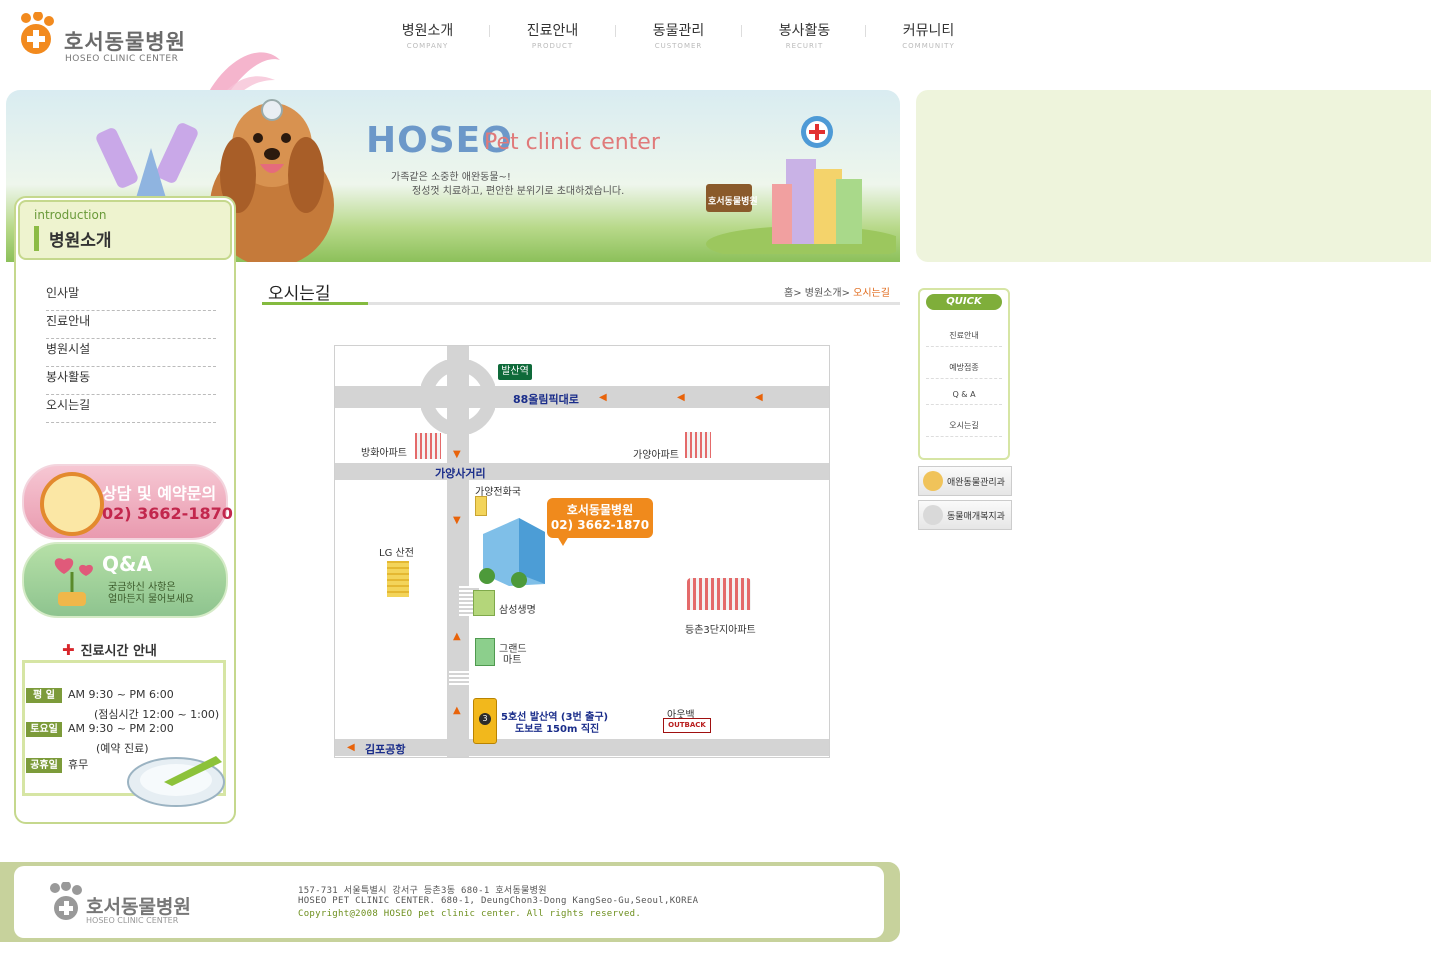 Image resolution: width=1431 pixels, height=962 pixels. What do you see at coordinates (458, 397) in the screenshot?
I see `roundabout` at bounding box center [458, 397].